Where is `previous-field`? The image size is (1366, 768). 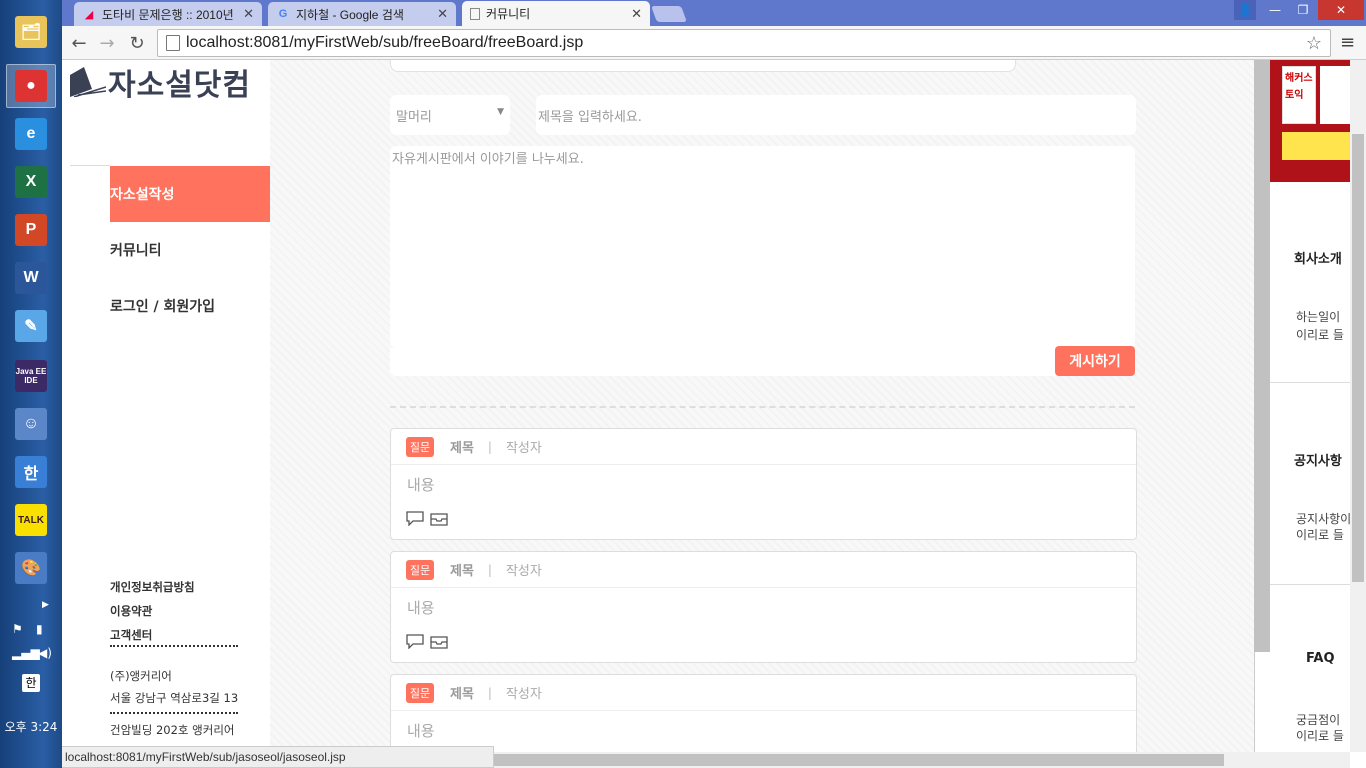 previous-field is located at coordinates (703, 66).